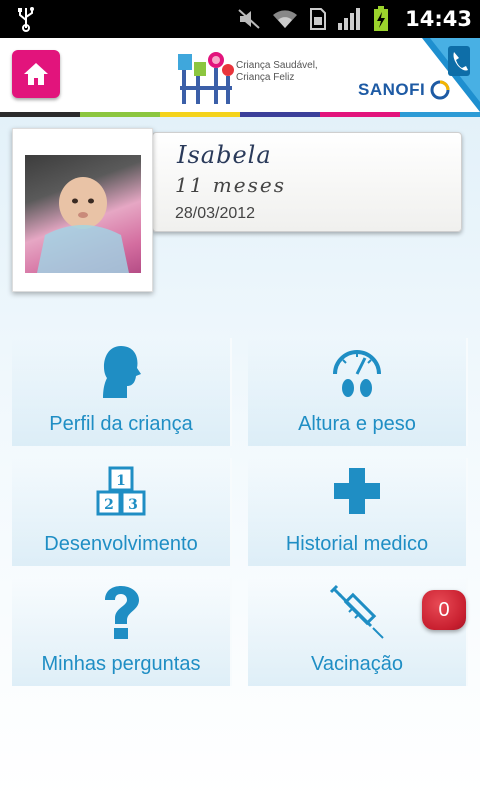 This screenshot has height=800, width=480. I want to click on wifi-icon, so click(285, 19).